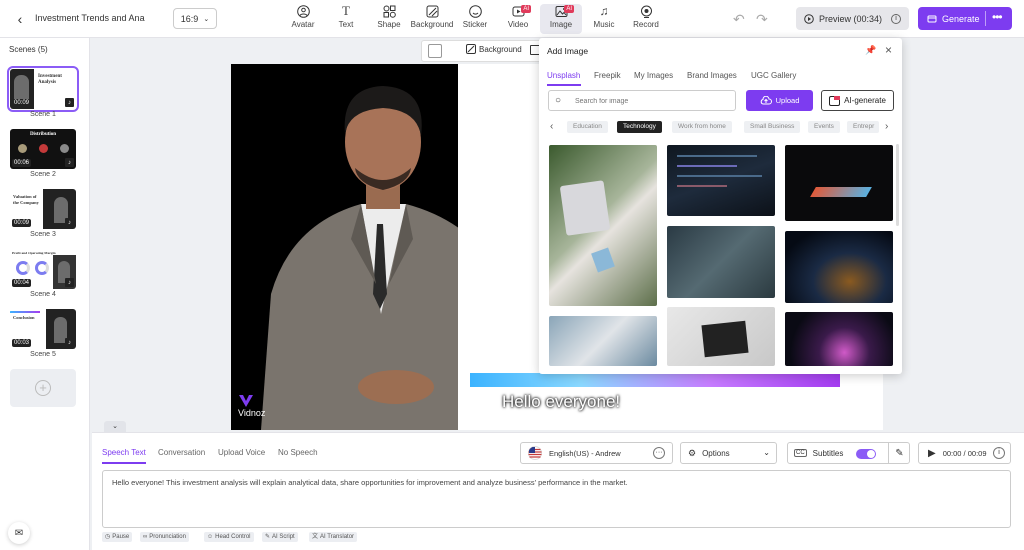  I want to click on voice-select: English(US) - Andrew ···, so click(596, 453).